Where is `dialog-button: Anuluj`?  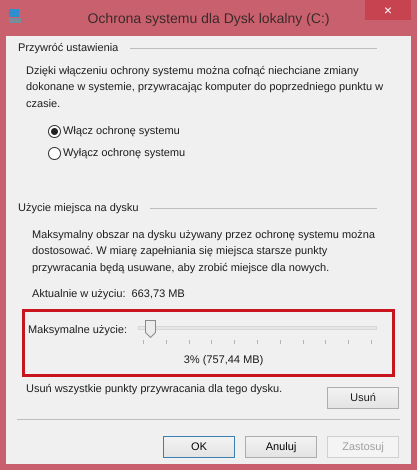
dialog-button: Anuluj is located at coordinates (281, 447).